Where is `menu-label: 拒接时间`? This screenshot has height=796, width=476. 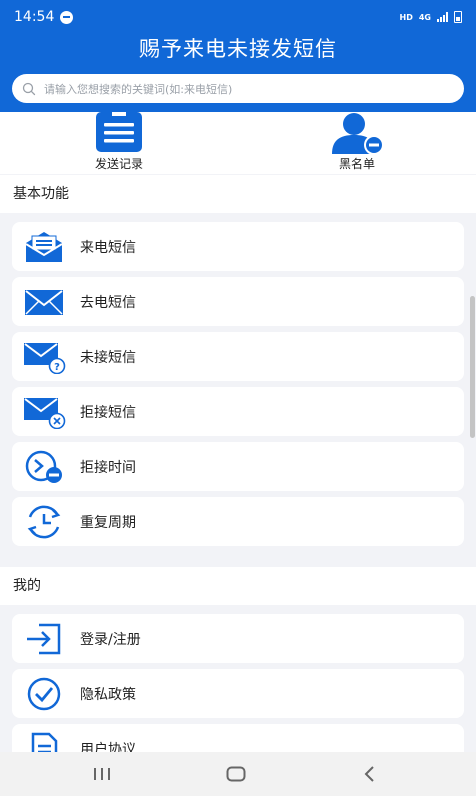 menu-label: 拒接时间 is located at coordinates (108, 467).